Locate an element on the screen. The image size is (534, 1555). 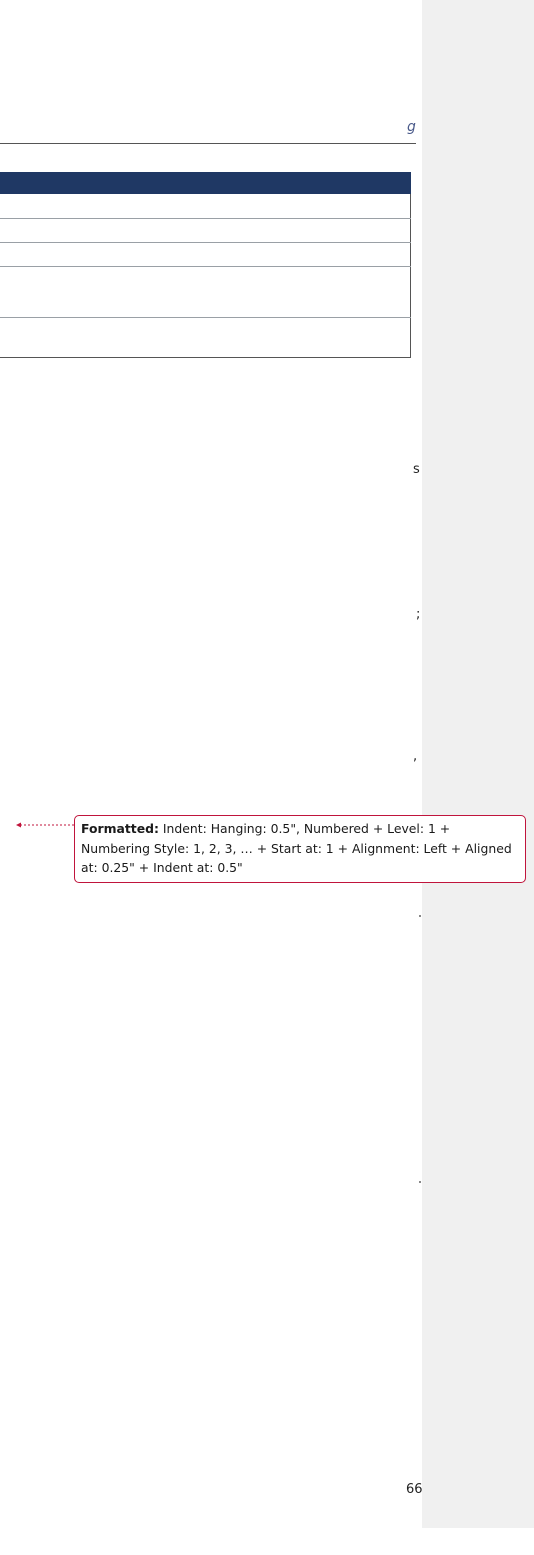
table-body is located at coordinates (205, 276).